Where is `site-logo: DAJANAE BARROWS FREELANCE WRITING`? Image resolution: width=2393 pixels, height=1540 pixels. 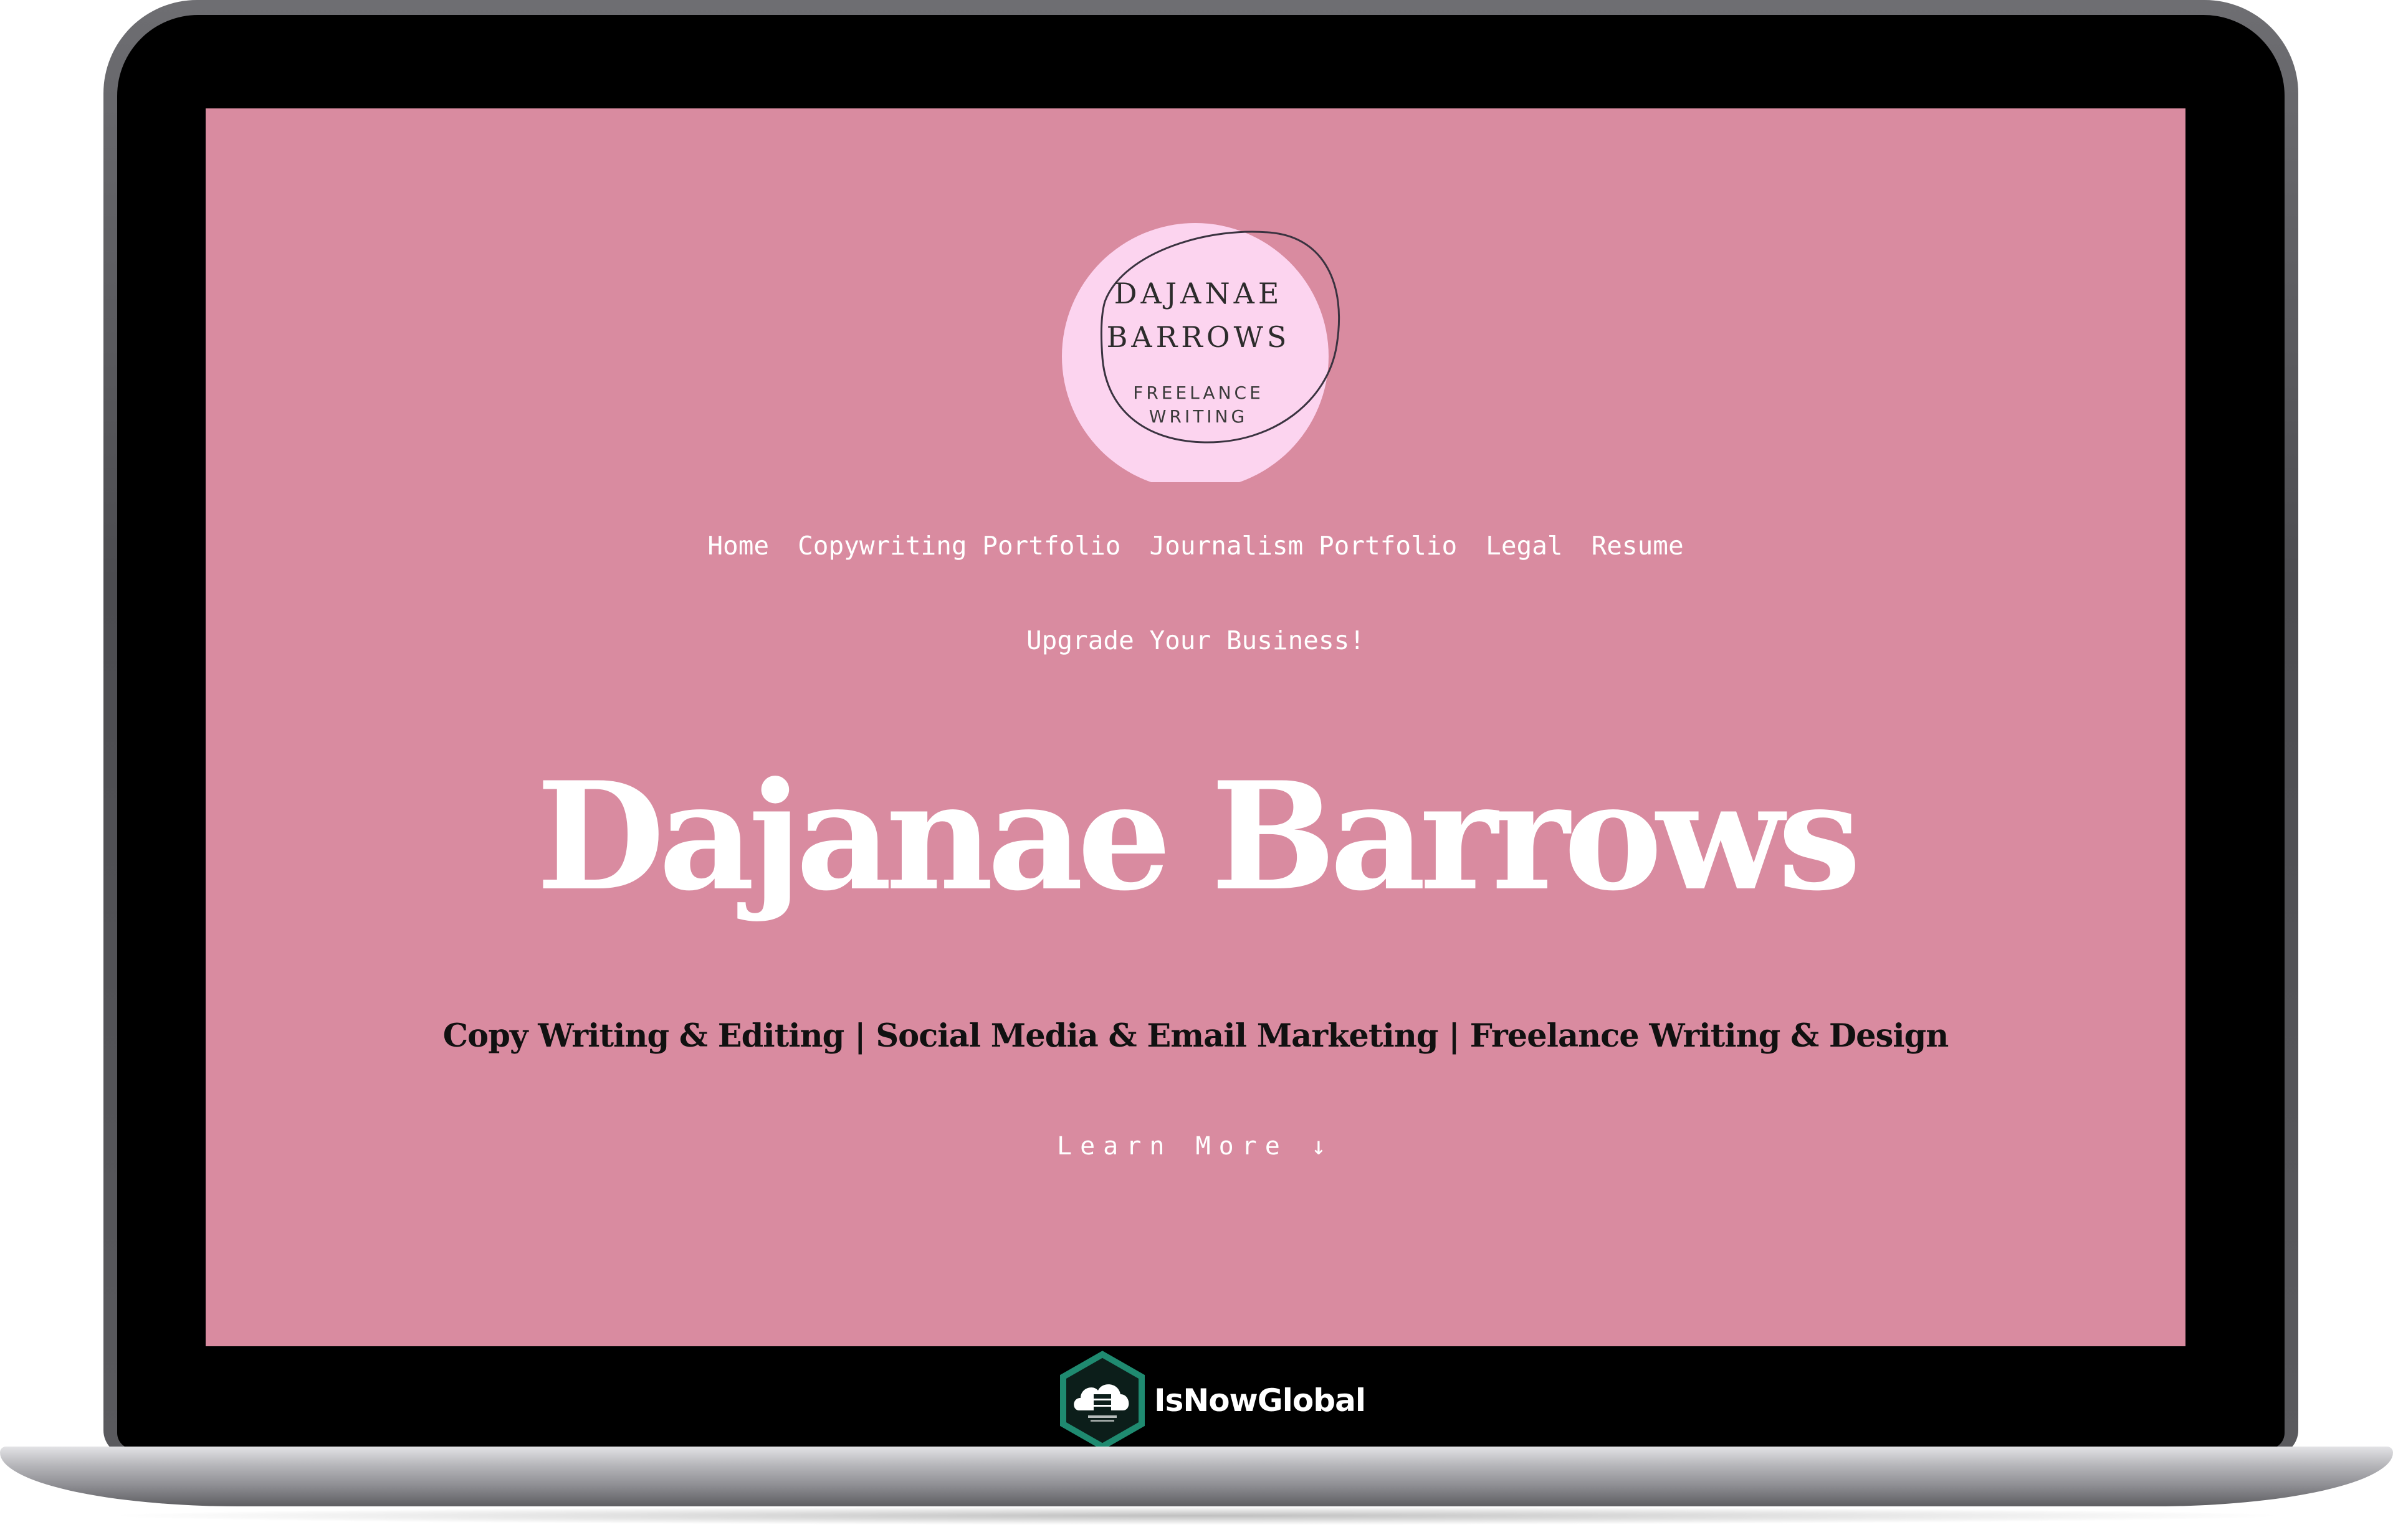 site-logo: DAJANAE BARROWS FREELANCE WRITING is located at coordinates (1198, 320).